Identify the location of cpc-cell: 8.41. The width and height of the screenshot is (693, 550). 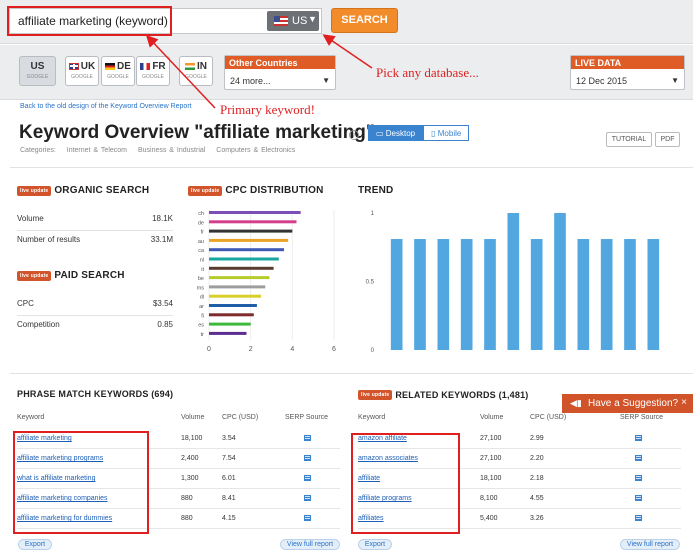
(229, 498).